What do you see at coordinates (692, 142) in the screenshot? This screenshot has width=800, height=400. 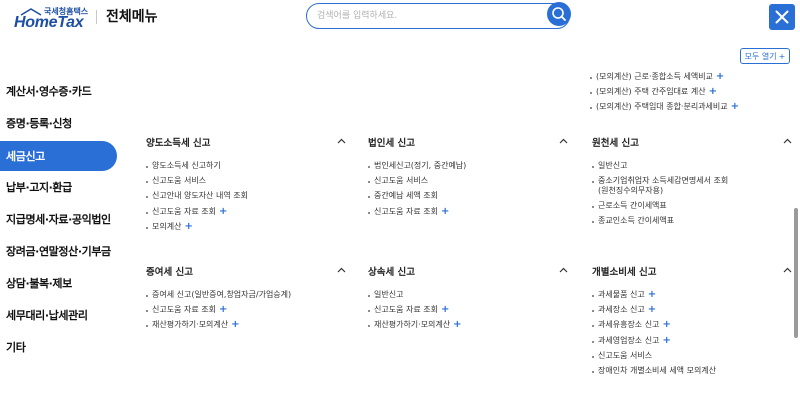 I see `section-header: 원천세 신고` at bounding box center [692, 142].